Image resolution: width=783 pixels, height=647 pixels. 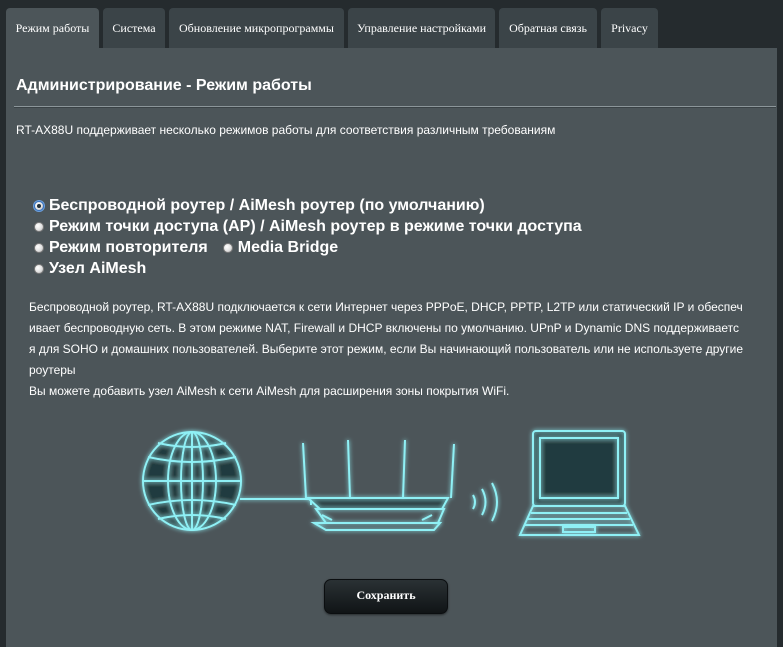 I want to click on tab-firmware-upgrade: Обновление микропрограммы, so click(x=256, y=28).